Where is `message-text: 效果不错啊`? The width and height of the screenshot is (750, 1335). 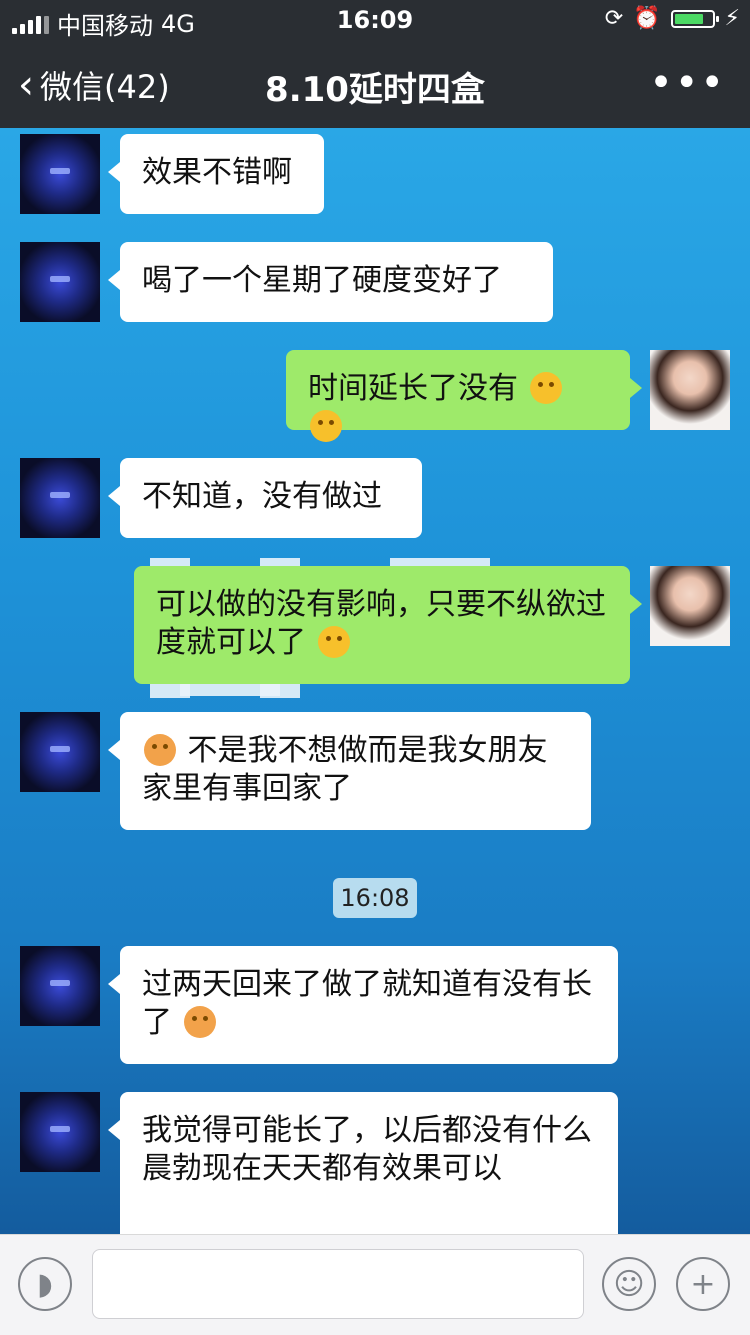 message-text: 效果不错啊 is located at coordinates (217, 172).